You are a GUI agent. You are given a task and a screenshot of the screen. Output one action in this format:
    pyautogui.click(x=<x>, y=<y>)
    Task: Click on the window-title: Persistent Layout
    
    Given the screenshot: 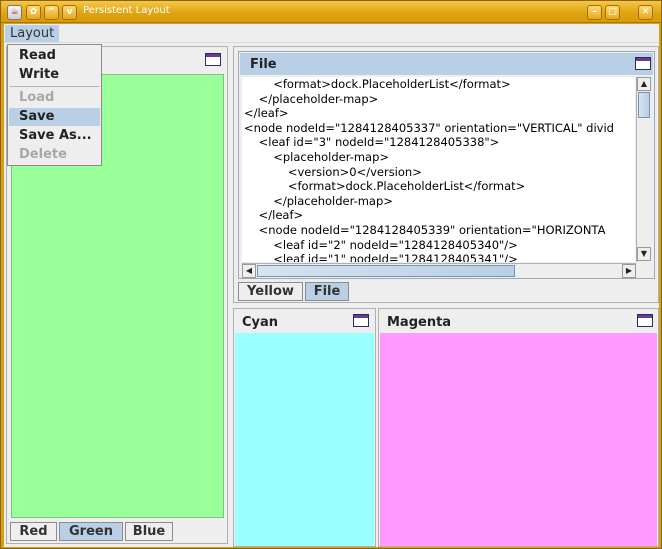 What is the action you would take?
    pyautogui.click(x=126, y=10)
    